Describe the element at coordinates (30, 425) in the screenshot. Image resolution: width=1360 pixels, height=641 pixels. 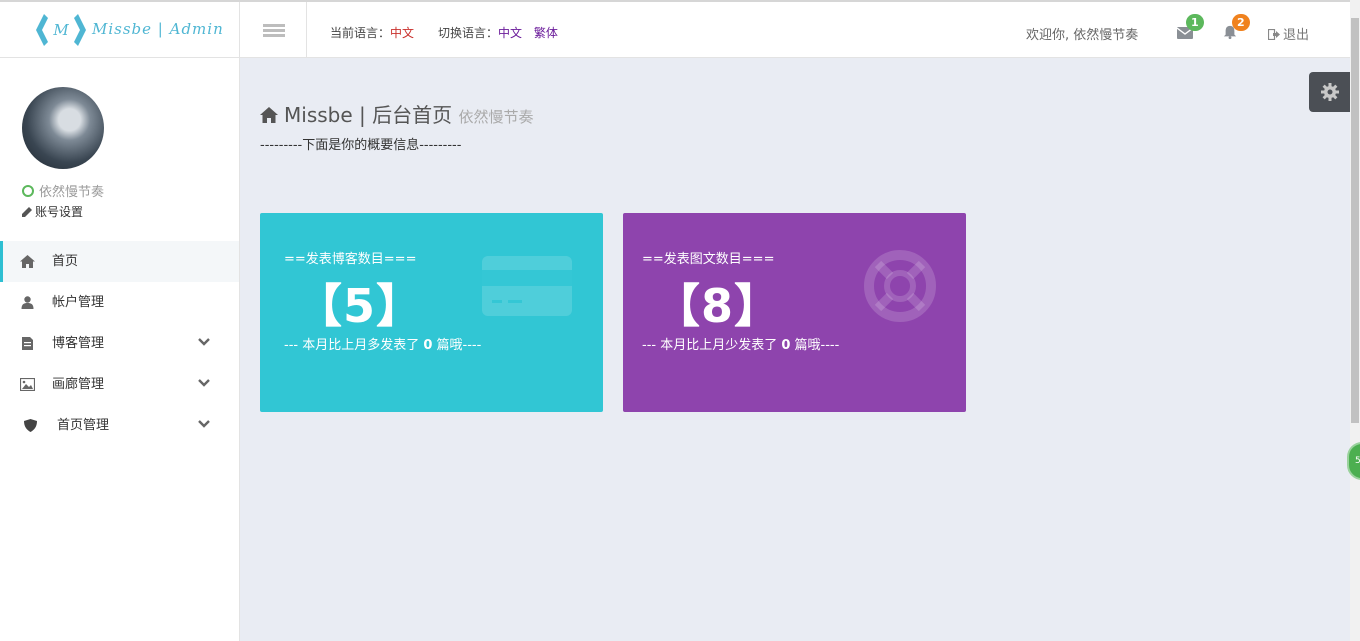
I see `shield-icon` at that location.